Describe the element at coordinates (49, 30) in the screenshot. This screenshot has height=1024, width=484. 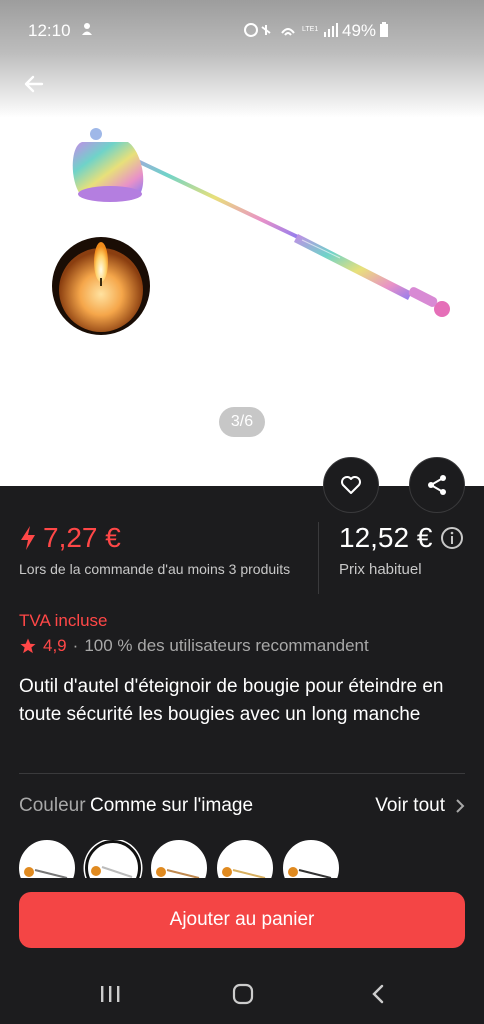
I see `status-time: 12:10` at that location.